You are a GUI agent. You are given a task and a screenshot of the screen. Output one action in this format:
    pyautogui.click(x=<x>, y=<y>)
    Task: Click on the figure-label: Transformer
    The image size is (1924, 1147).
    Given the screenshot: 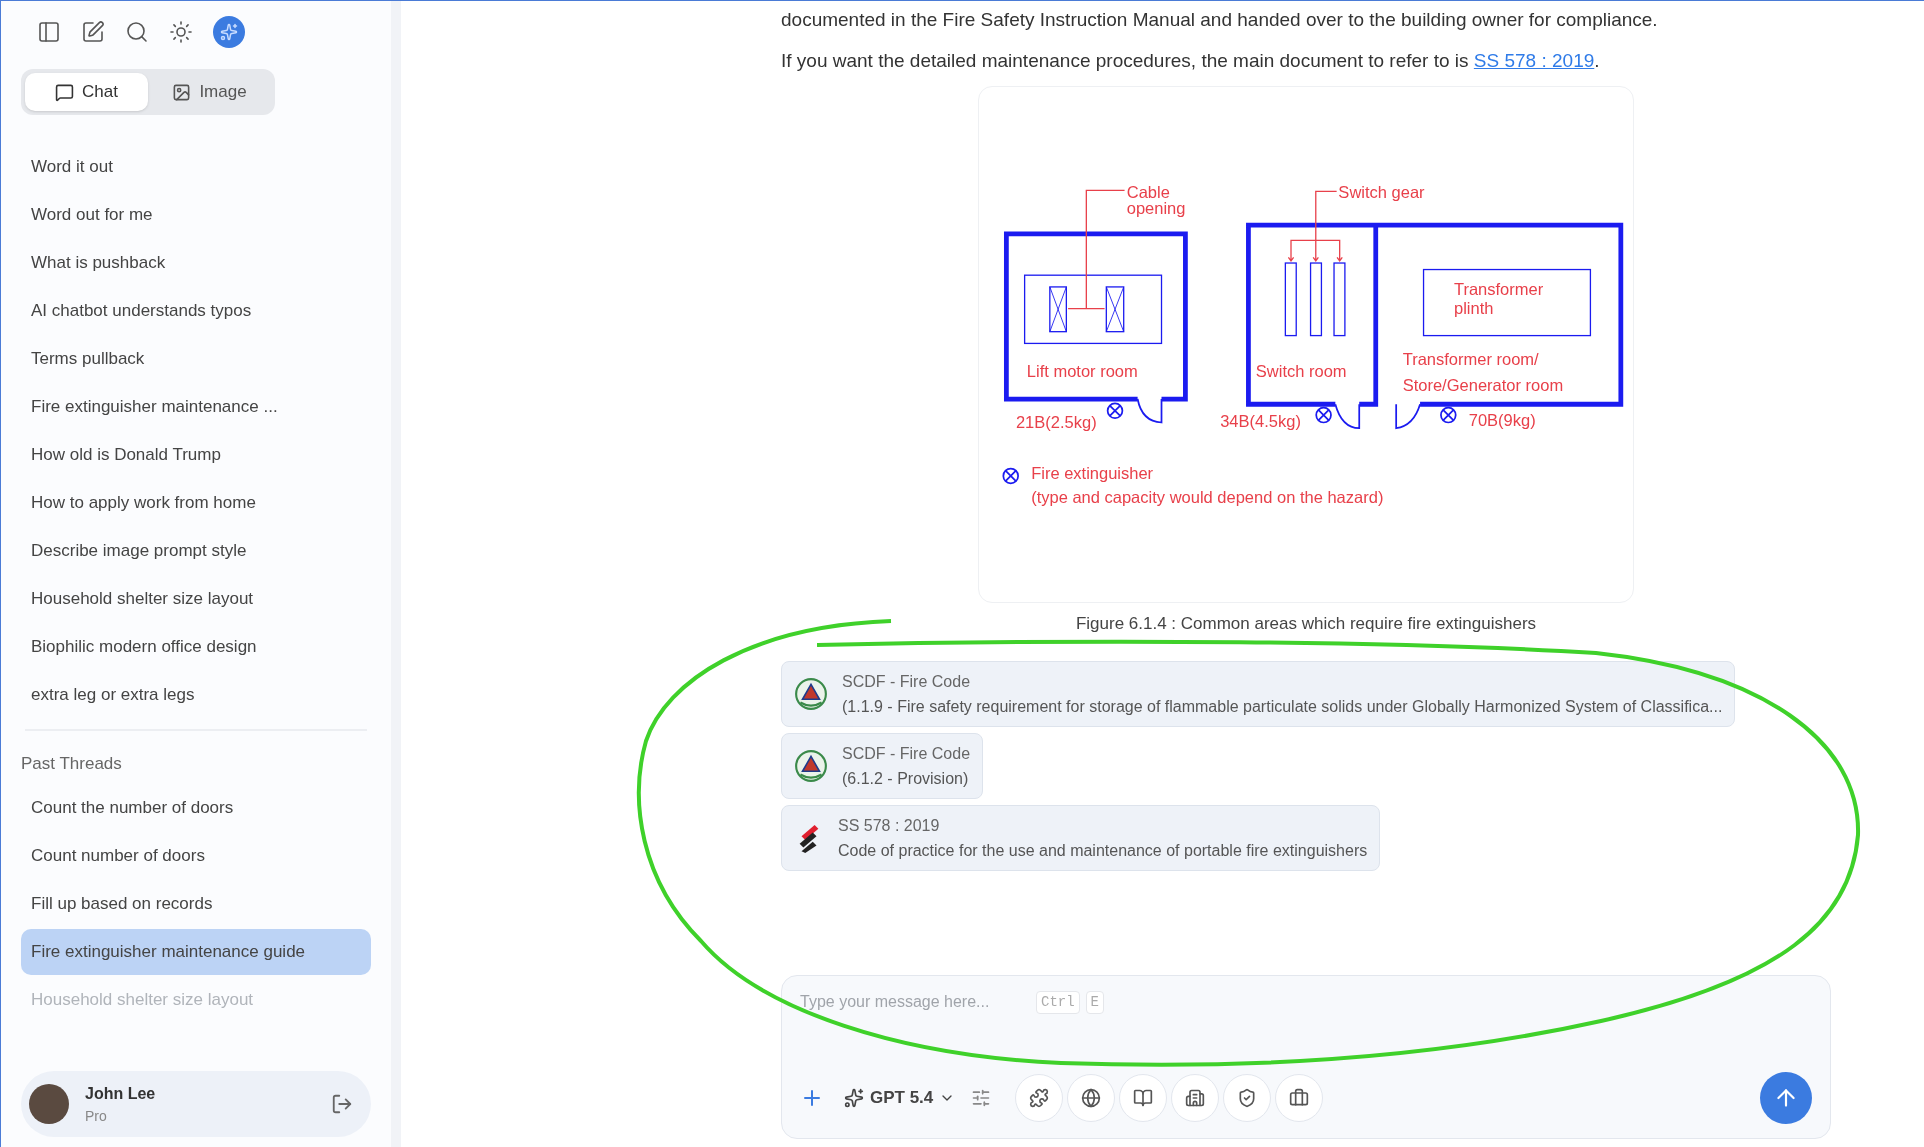 What is the action you would take?
    pyautogui.click(x=1498, y=288)
    